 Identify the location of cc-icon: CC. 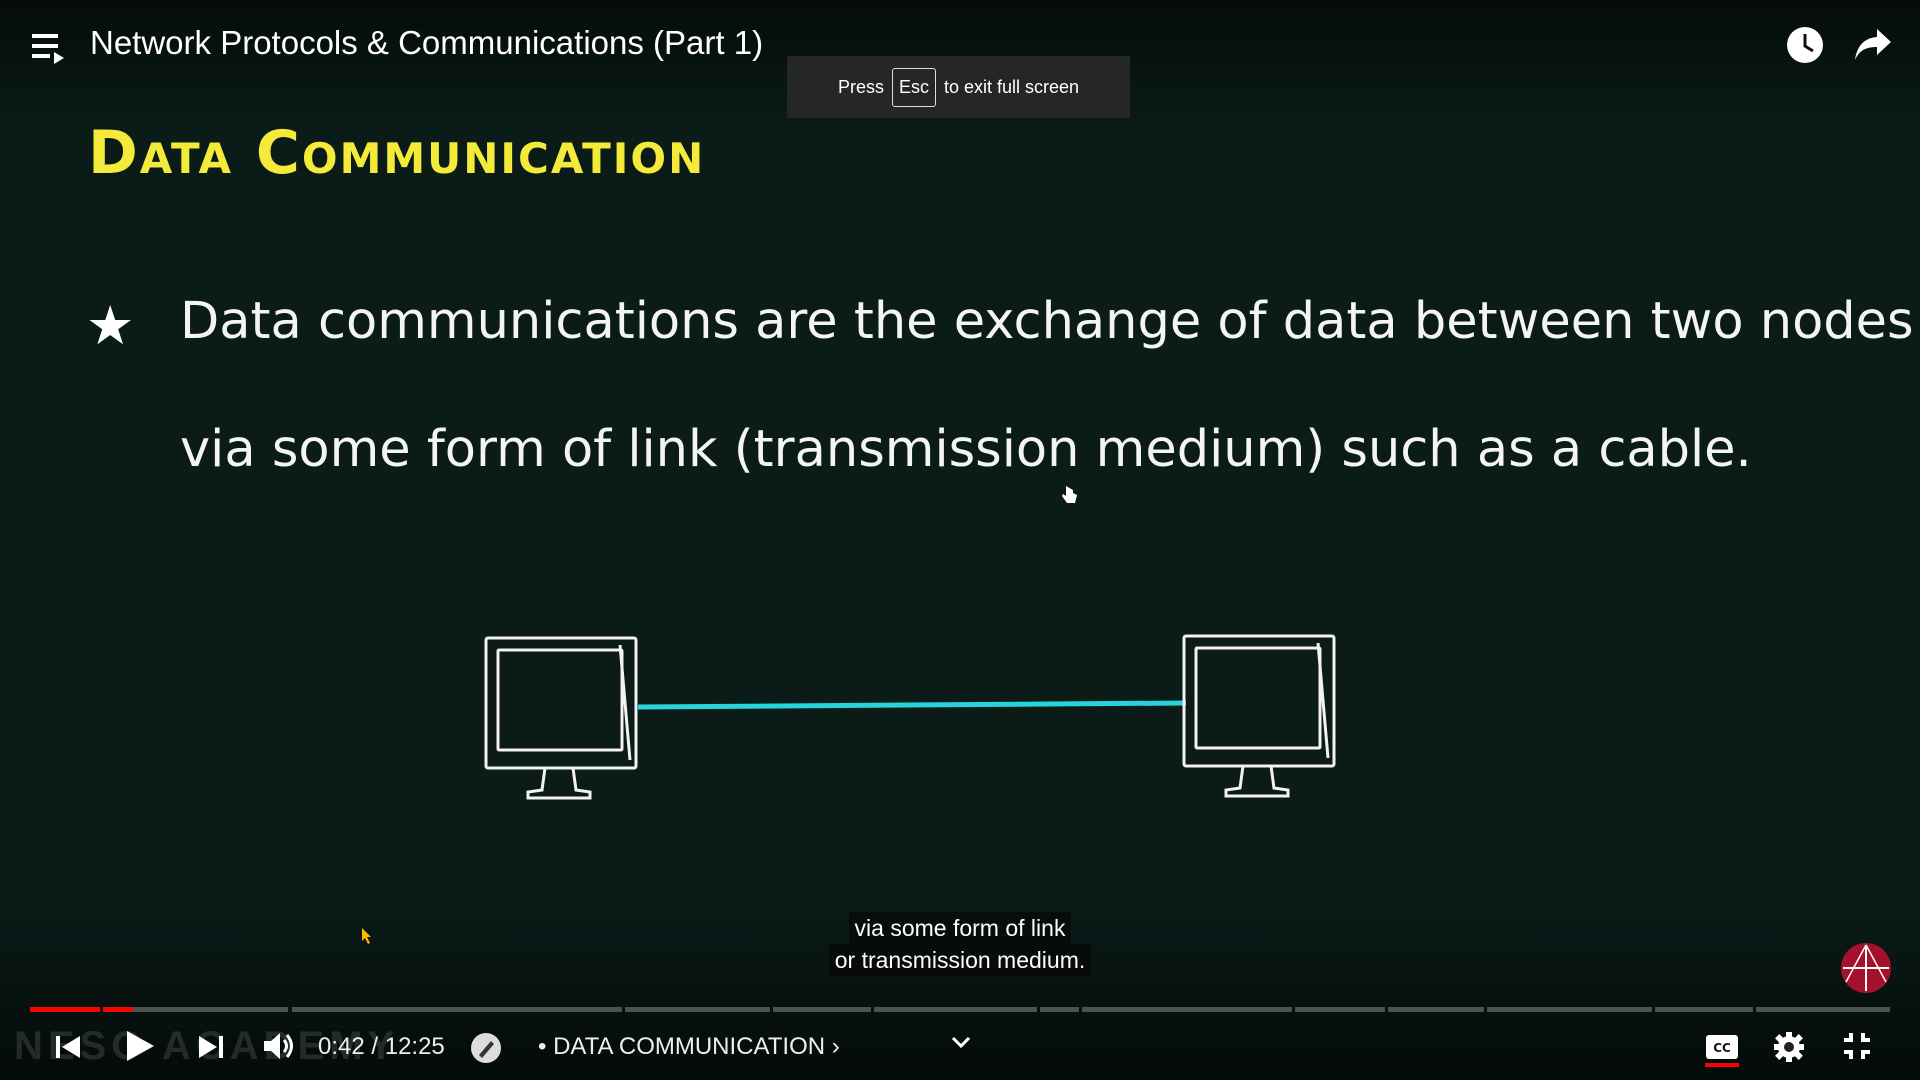
(1722, 1049).